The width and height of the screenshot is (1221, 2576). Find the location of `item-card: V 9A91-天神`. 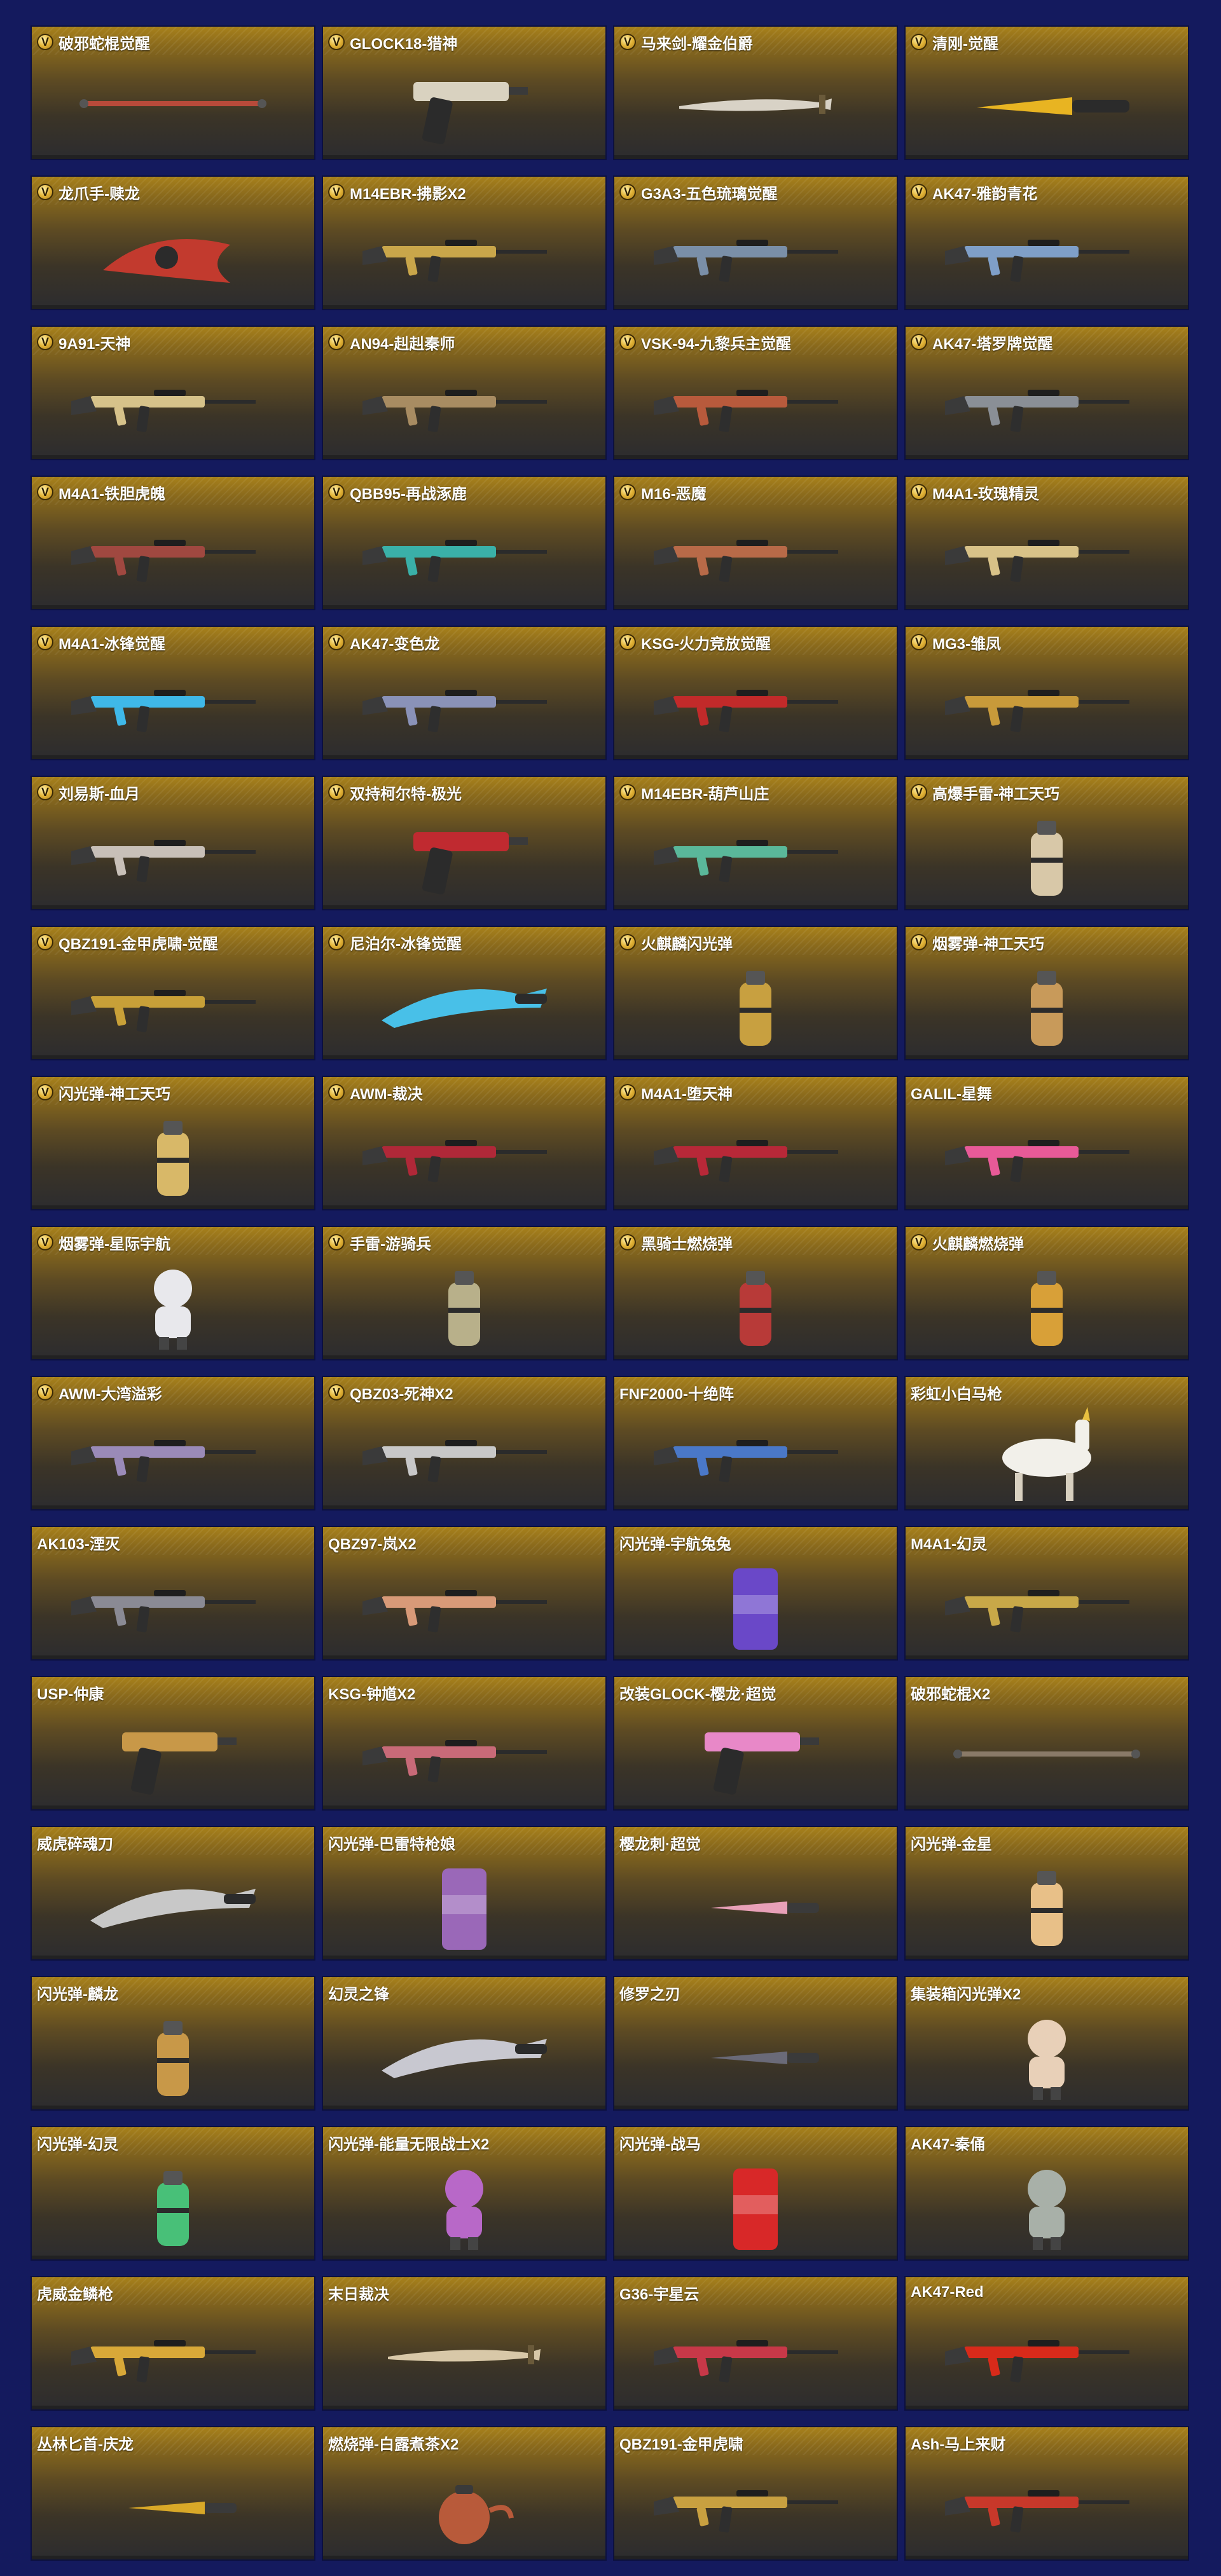

item-card: V 9A91-天神 is located at coordinates (173, 392).